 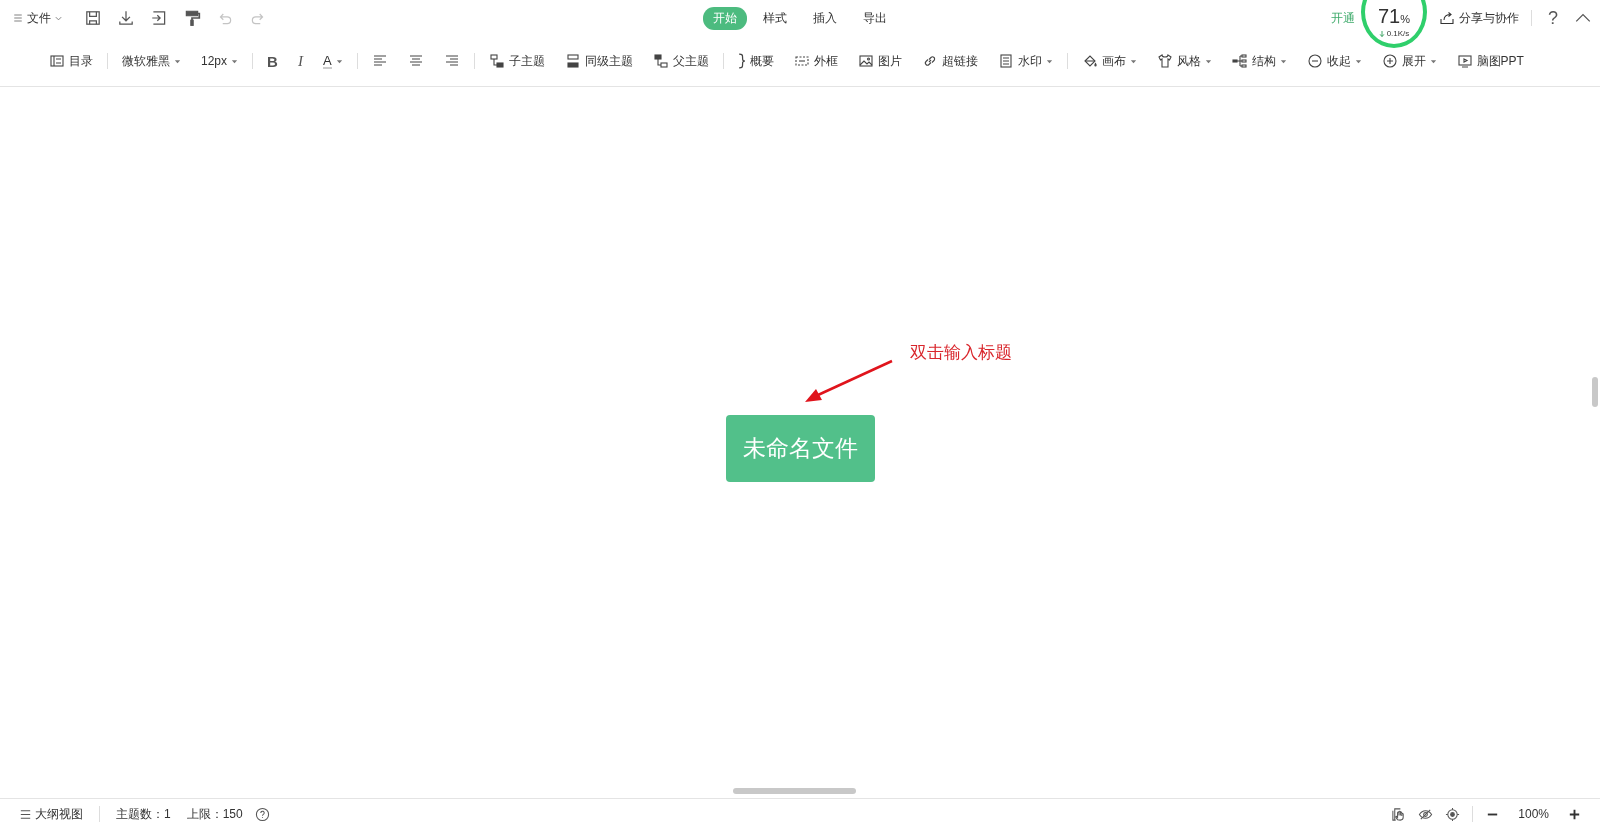 I want to click on align-right-icon, so click(x=451, y=61).